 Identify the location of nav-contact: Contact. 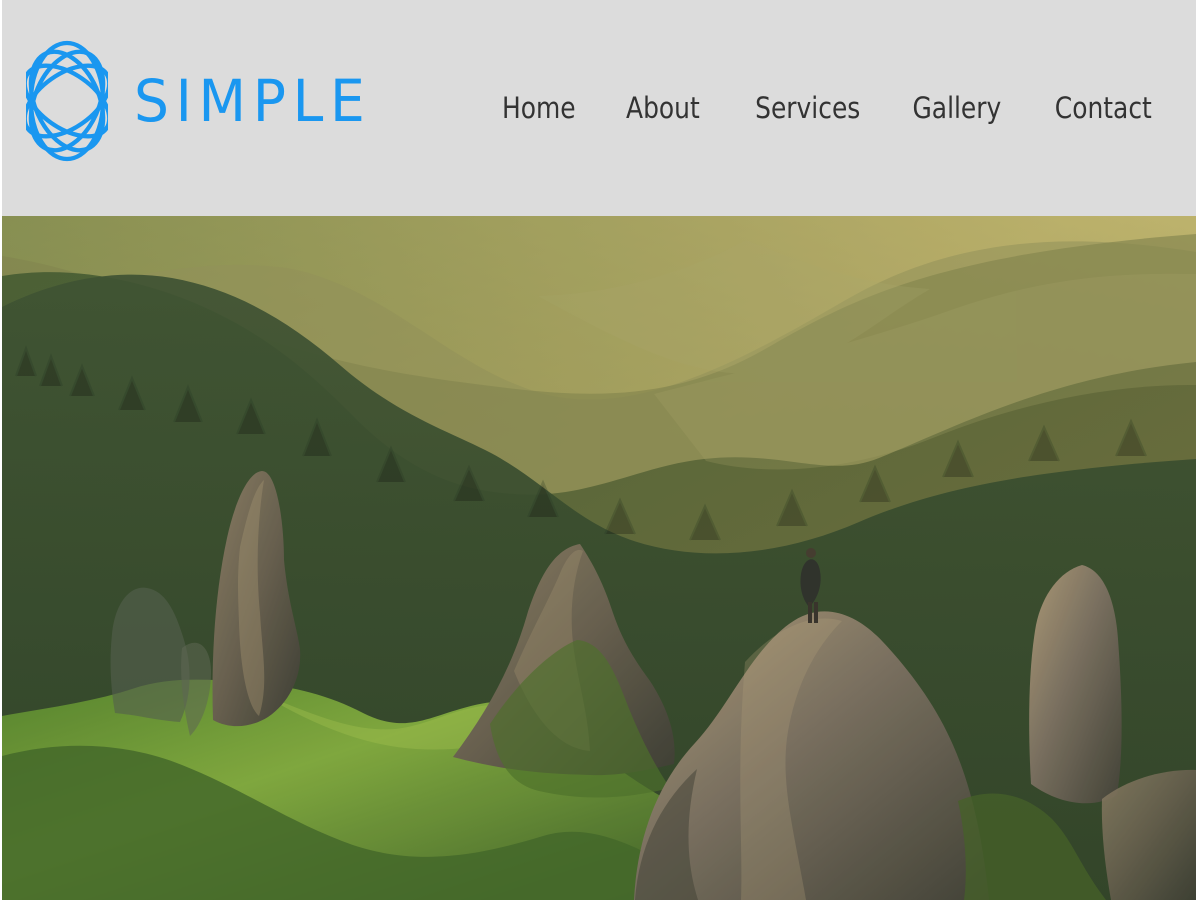
(1103, 108).